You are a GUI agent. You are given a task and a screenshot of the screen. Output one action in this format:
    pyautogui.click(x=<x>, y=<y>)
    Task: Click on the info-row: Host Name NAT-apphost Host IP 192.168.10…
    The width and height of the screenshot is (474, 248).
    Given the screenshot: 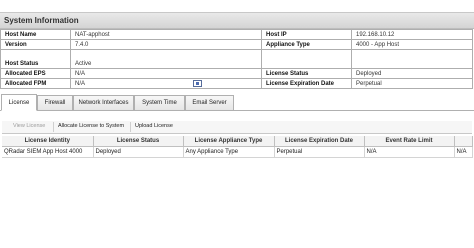 What is the action you would take?
    pyautogui.click(x=236, y=34)
    